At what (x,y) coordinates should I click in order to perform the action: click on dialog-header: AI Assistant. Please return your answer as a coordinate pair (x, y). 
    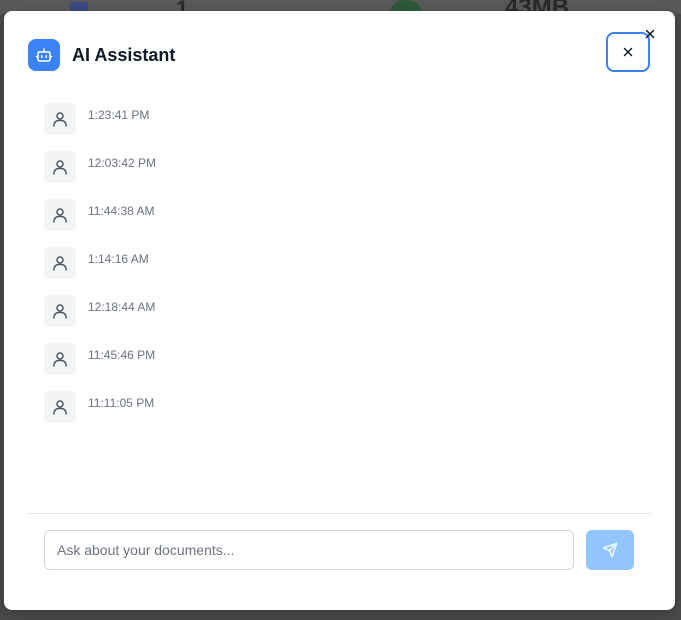
    Looking at the image, I should click on (101, 55).